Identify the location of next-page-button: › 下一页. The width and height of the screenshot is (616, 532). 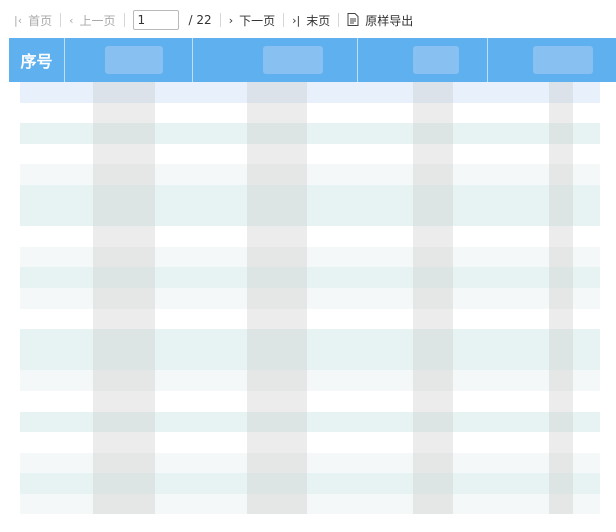
(252, 20).